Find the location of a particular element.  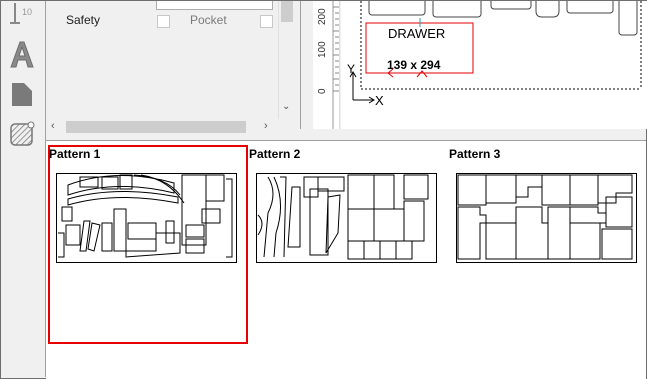

part-size-label: 139 x 294 is located at coordinates (414, 65).